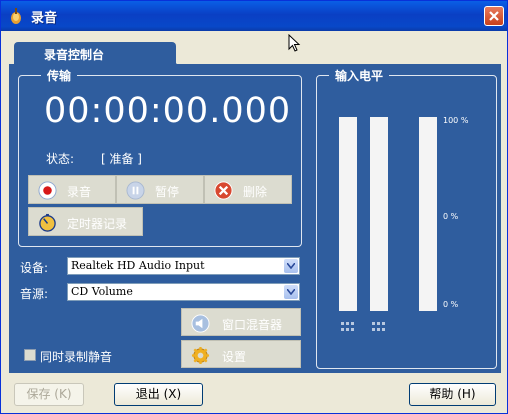 This screenshot has height=414, width=508. What do you see at coordinates (379, 214) in the screenshot?
I see `right-channel-meter` at bounding box center [379, 214].